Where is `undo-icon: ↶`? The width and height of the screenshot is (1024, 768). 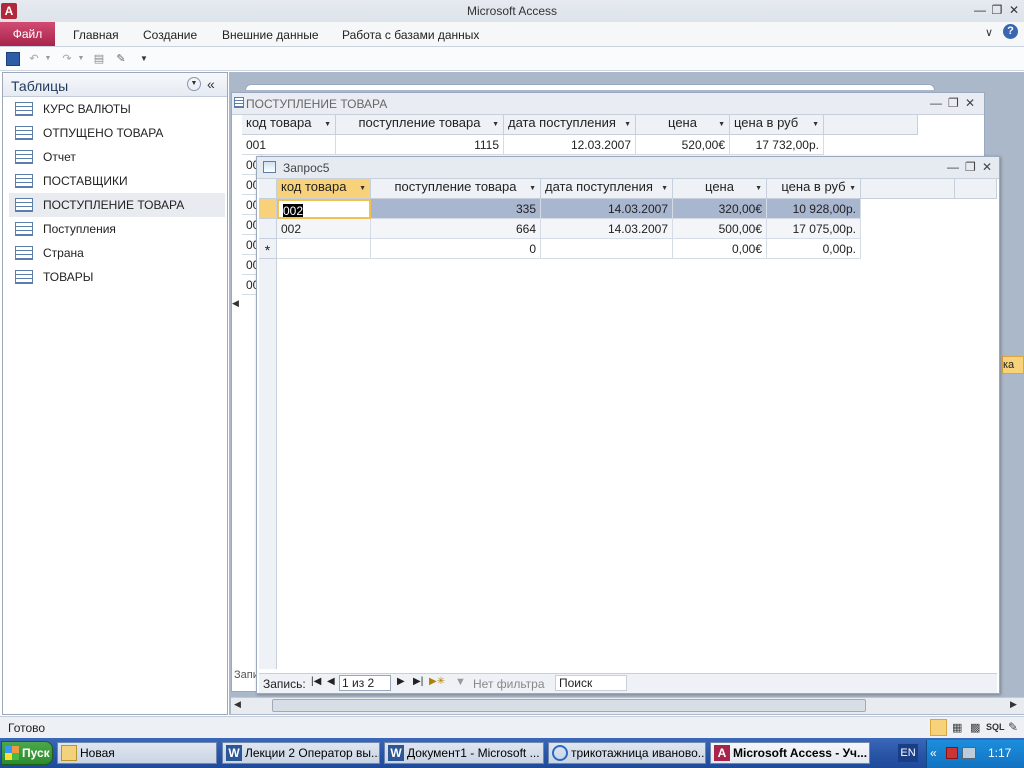
undo-icon: ↶ is located at coordinates (34, 59).